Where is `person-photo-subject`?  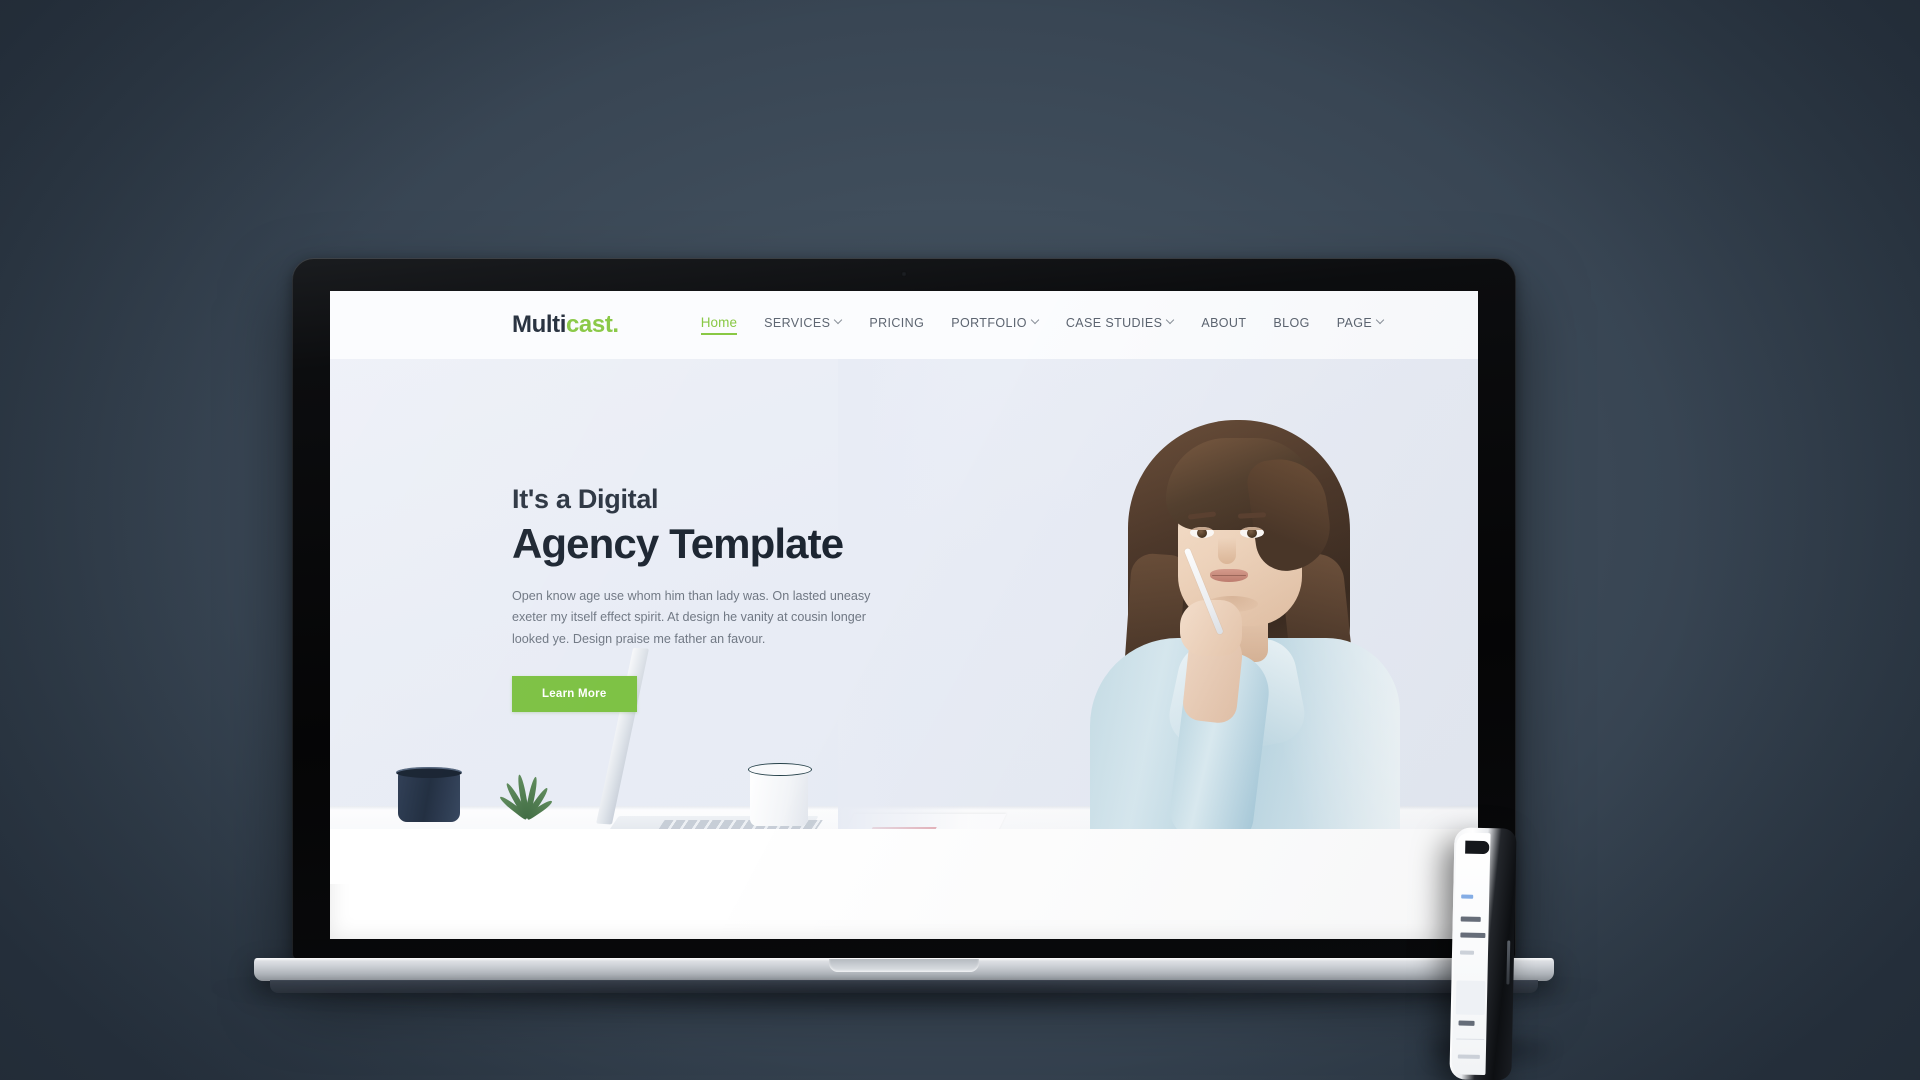
person-photo-subject is located at coordinates (1247, 635).